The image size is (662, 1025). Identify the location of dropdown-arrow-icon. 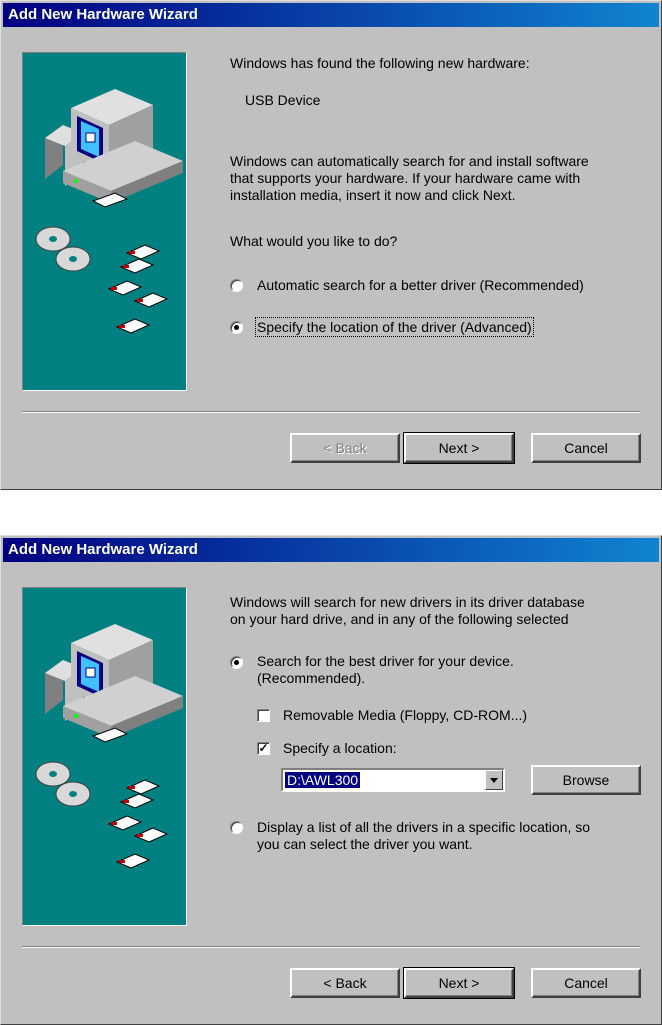
(494, 780).